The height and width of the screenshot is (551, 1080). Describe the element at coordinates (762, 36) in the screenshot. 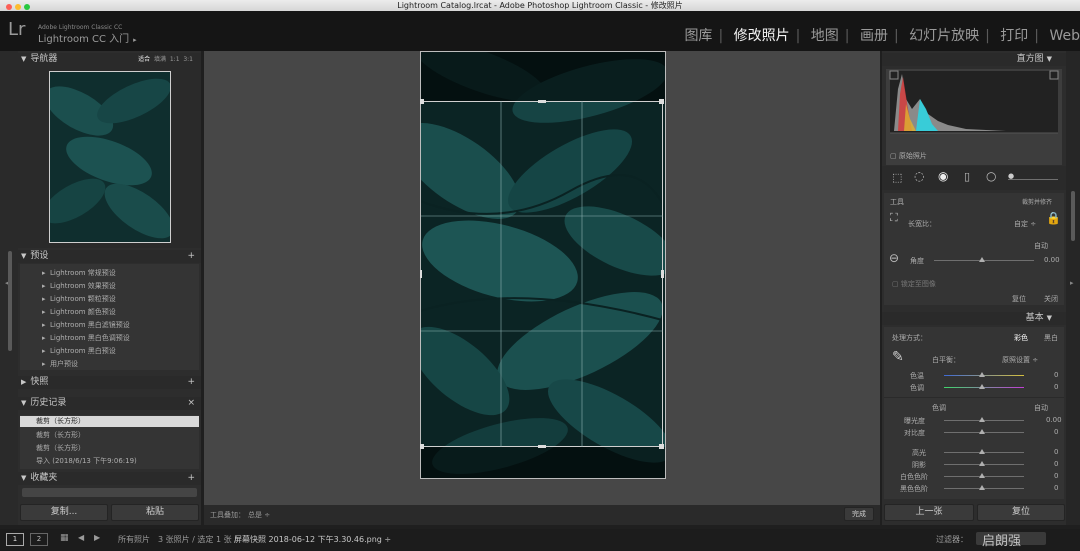

I see `module-develop: 修改照片` at that location.